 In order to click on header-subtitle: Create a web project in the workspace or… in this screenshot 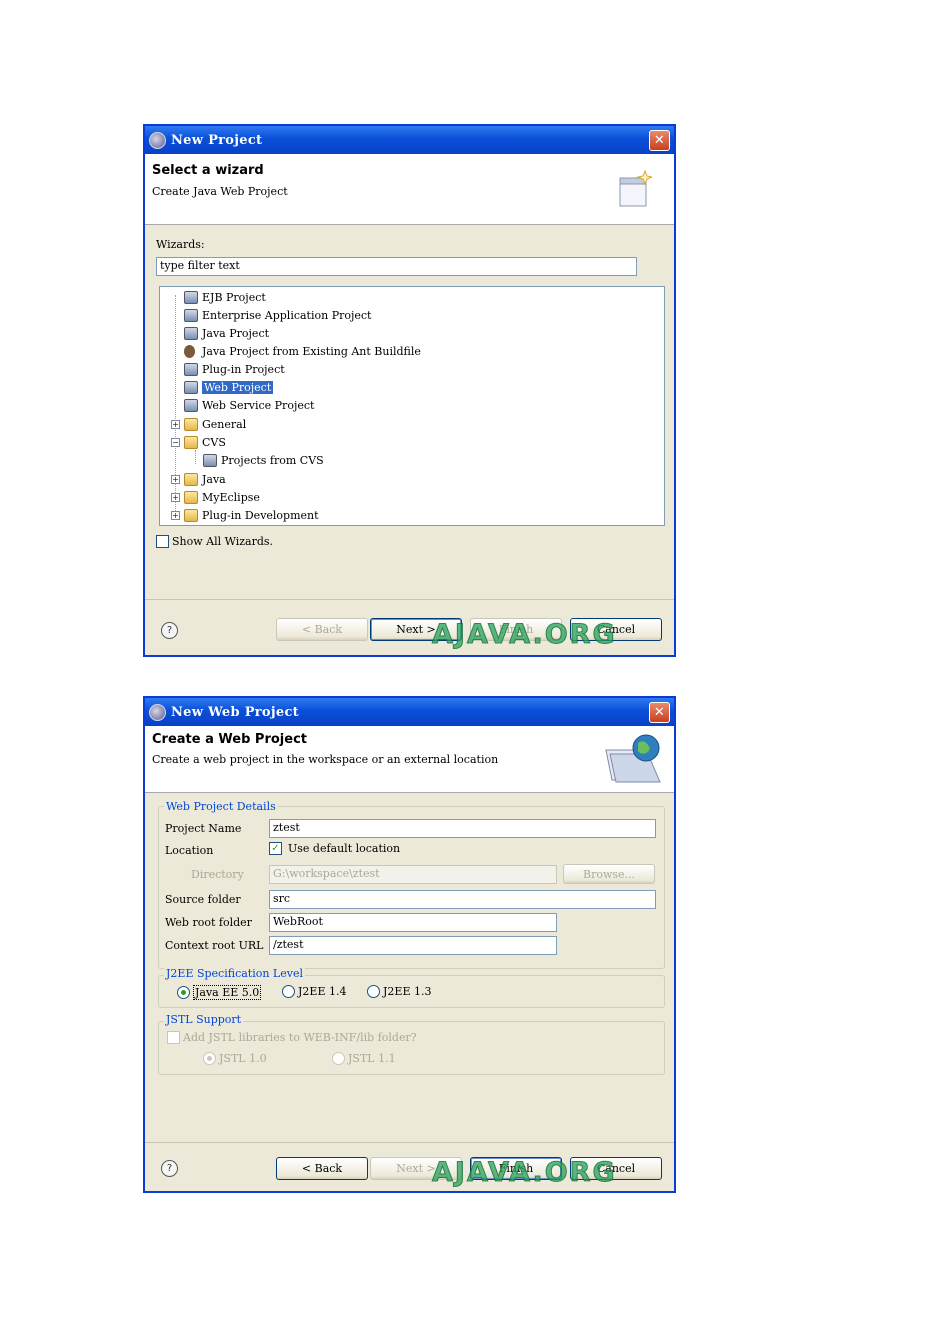, I will do `click(325, 759)`.